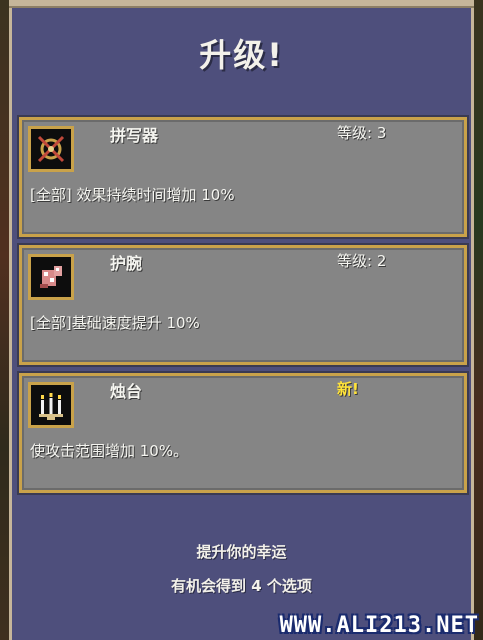  I want to click on new-item-badge: 新!, so click(348, 389).